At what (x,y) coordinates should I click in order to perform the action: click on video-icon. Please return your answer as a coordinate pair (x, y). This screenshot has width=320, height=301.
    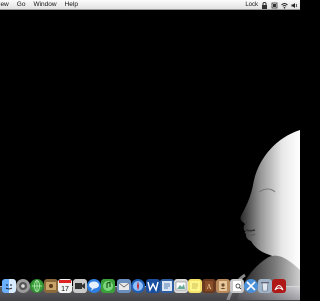
    Looking at the image, I should click on (80, 286).